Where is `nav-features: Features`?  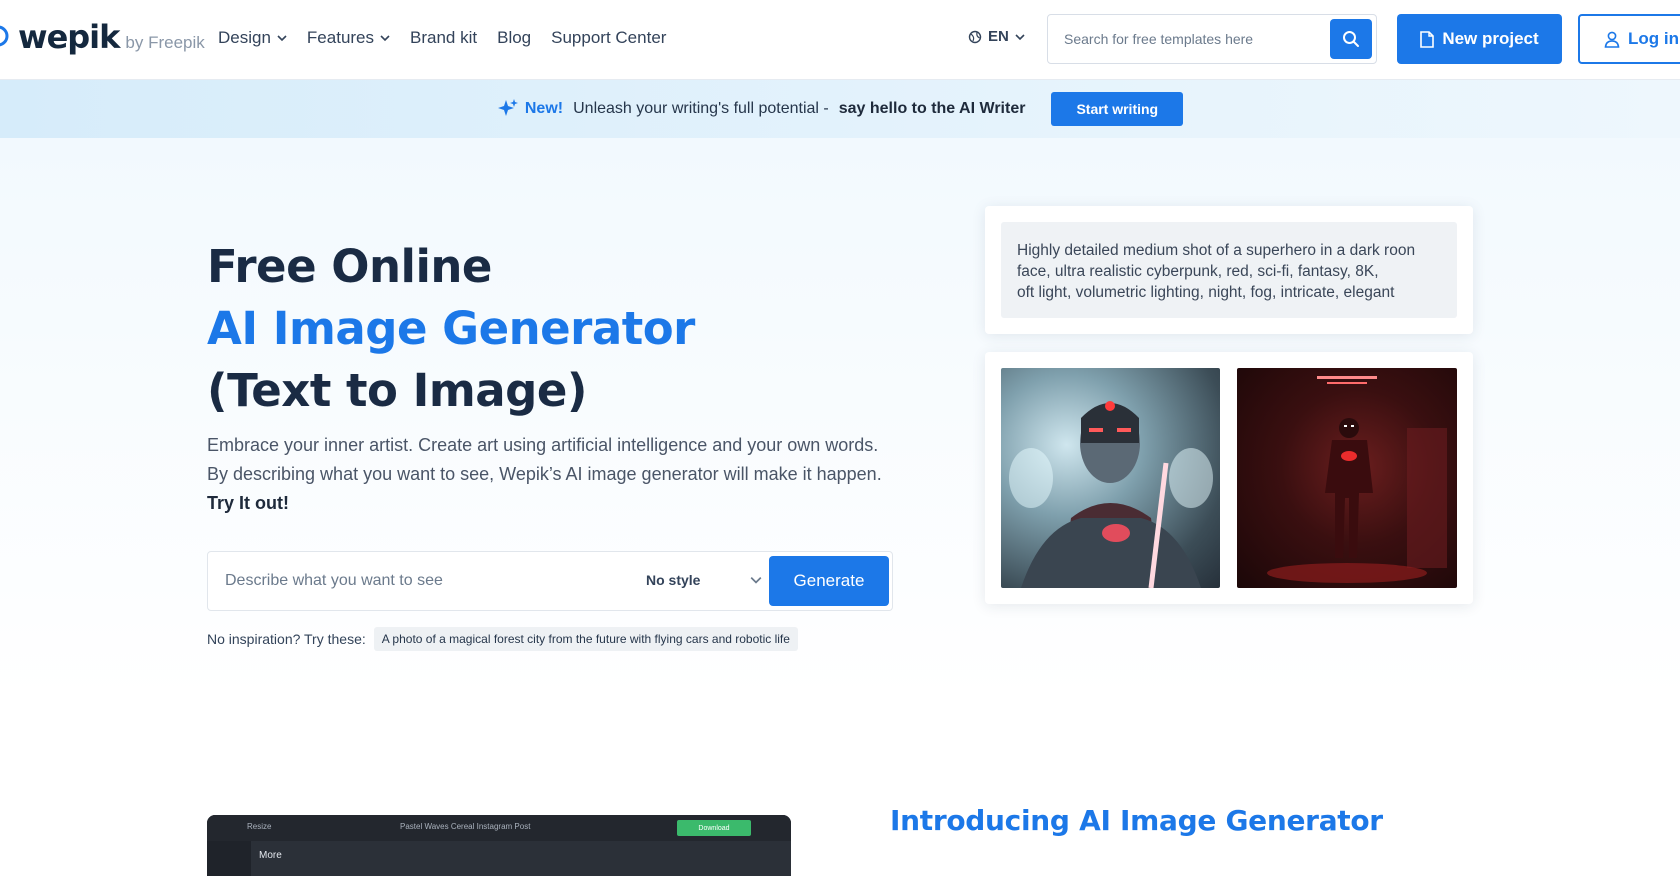 nav-features: Features is located at coordinates (348, 38).